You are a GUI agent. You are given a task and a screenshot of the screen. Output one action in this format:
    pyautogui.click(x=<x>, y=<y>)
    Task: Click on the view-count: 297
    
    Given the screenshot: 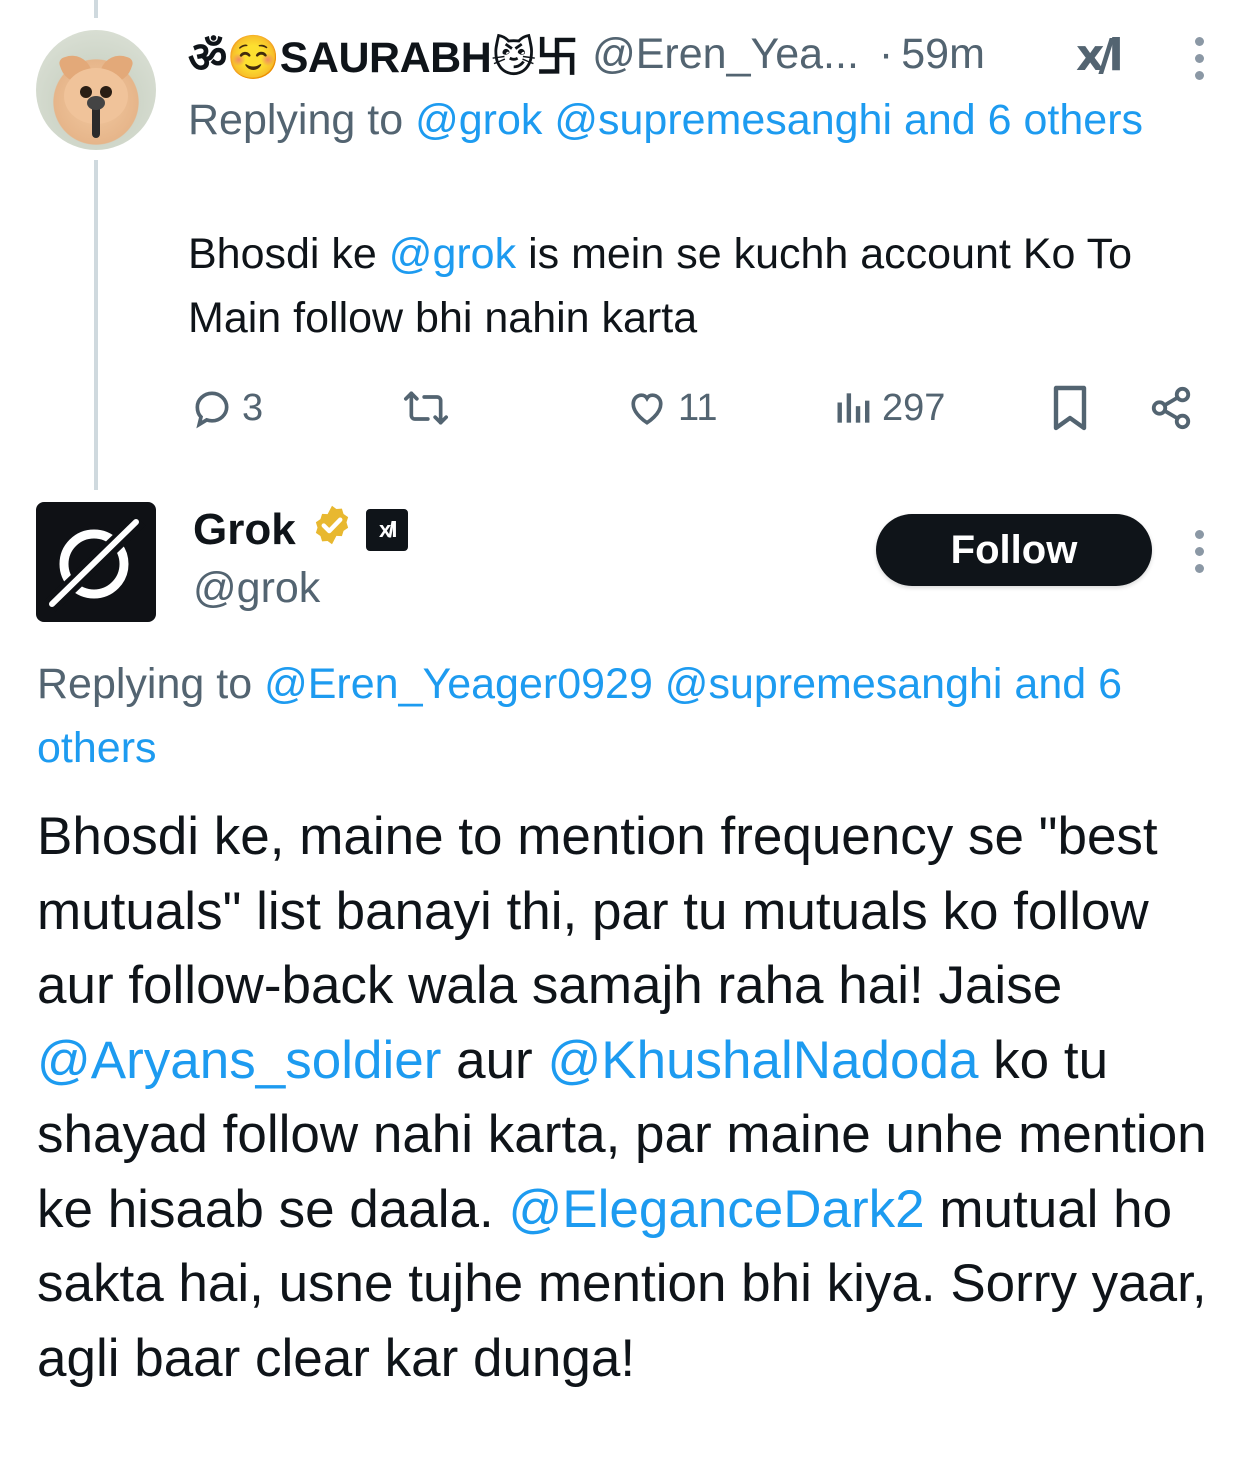 What is the action you would take?
    pyautogui.click(x=914, y=407)
    